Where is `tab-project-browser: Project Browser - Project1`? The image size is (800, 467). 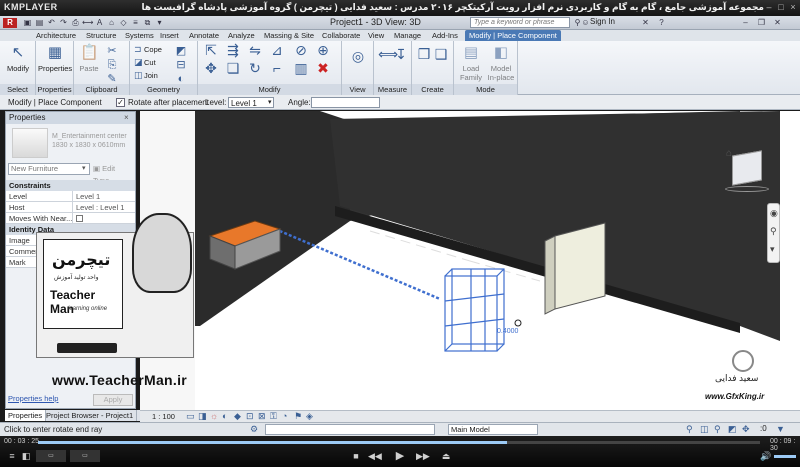 tab-project-browser: Project Browser - Project1 is located at coordinates (90, 415).